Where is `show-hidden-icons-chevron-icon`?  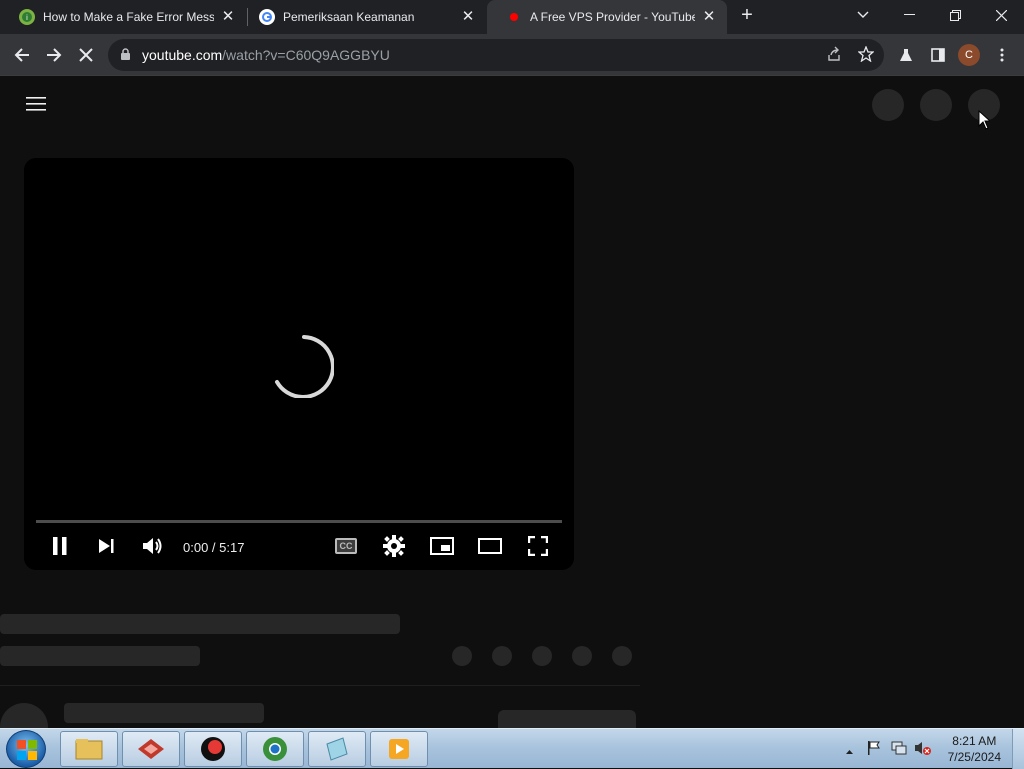 show-hidden-icons-chevron-icon is located at coordinates (849, 751).